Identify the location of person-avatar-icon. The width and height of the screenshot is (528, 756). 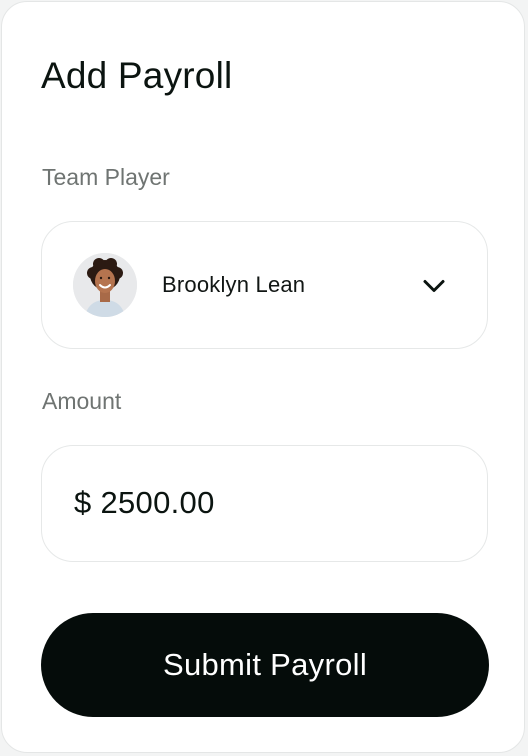
(105, 285).